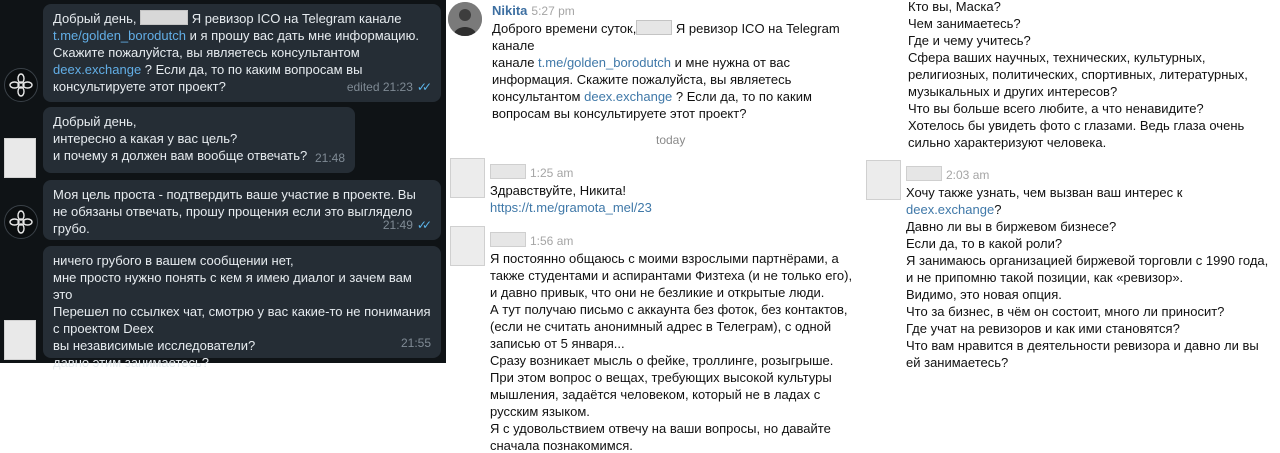 The image size is (1280, 453). What do you see at coordinates (672, 241) in the screenshot?
I see `message-header: 1:56 am` at bounding box center [672, 241].